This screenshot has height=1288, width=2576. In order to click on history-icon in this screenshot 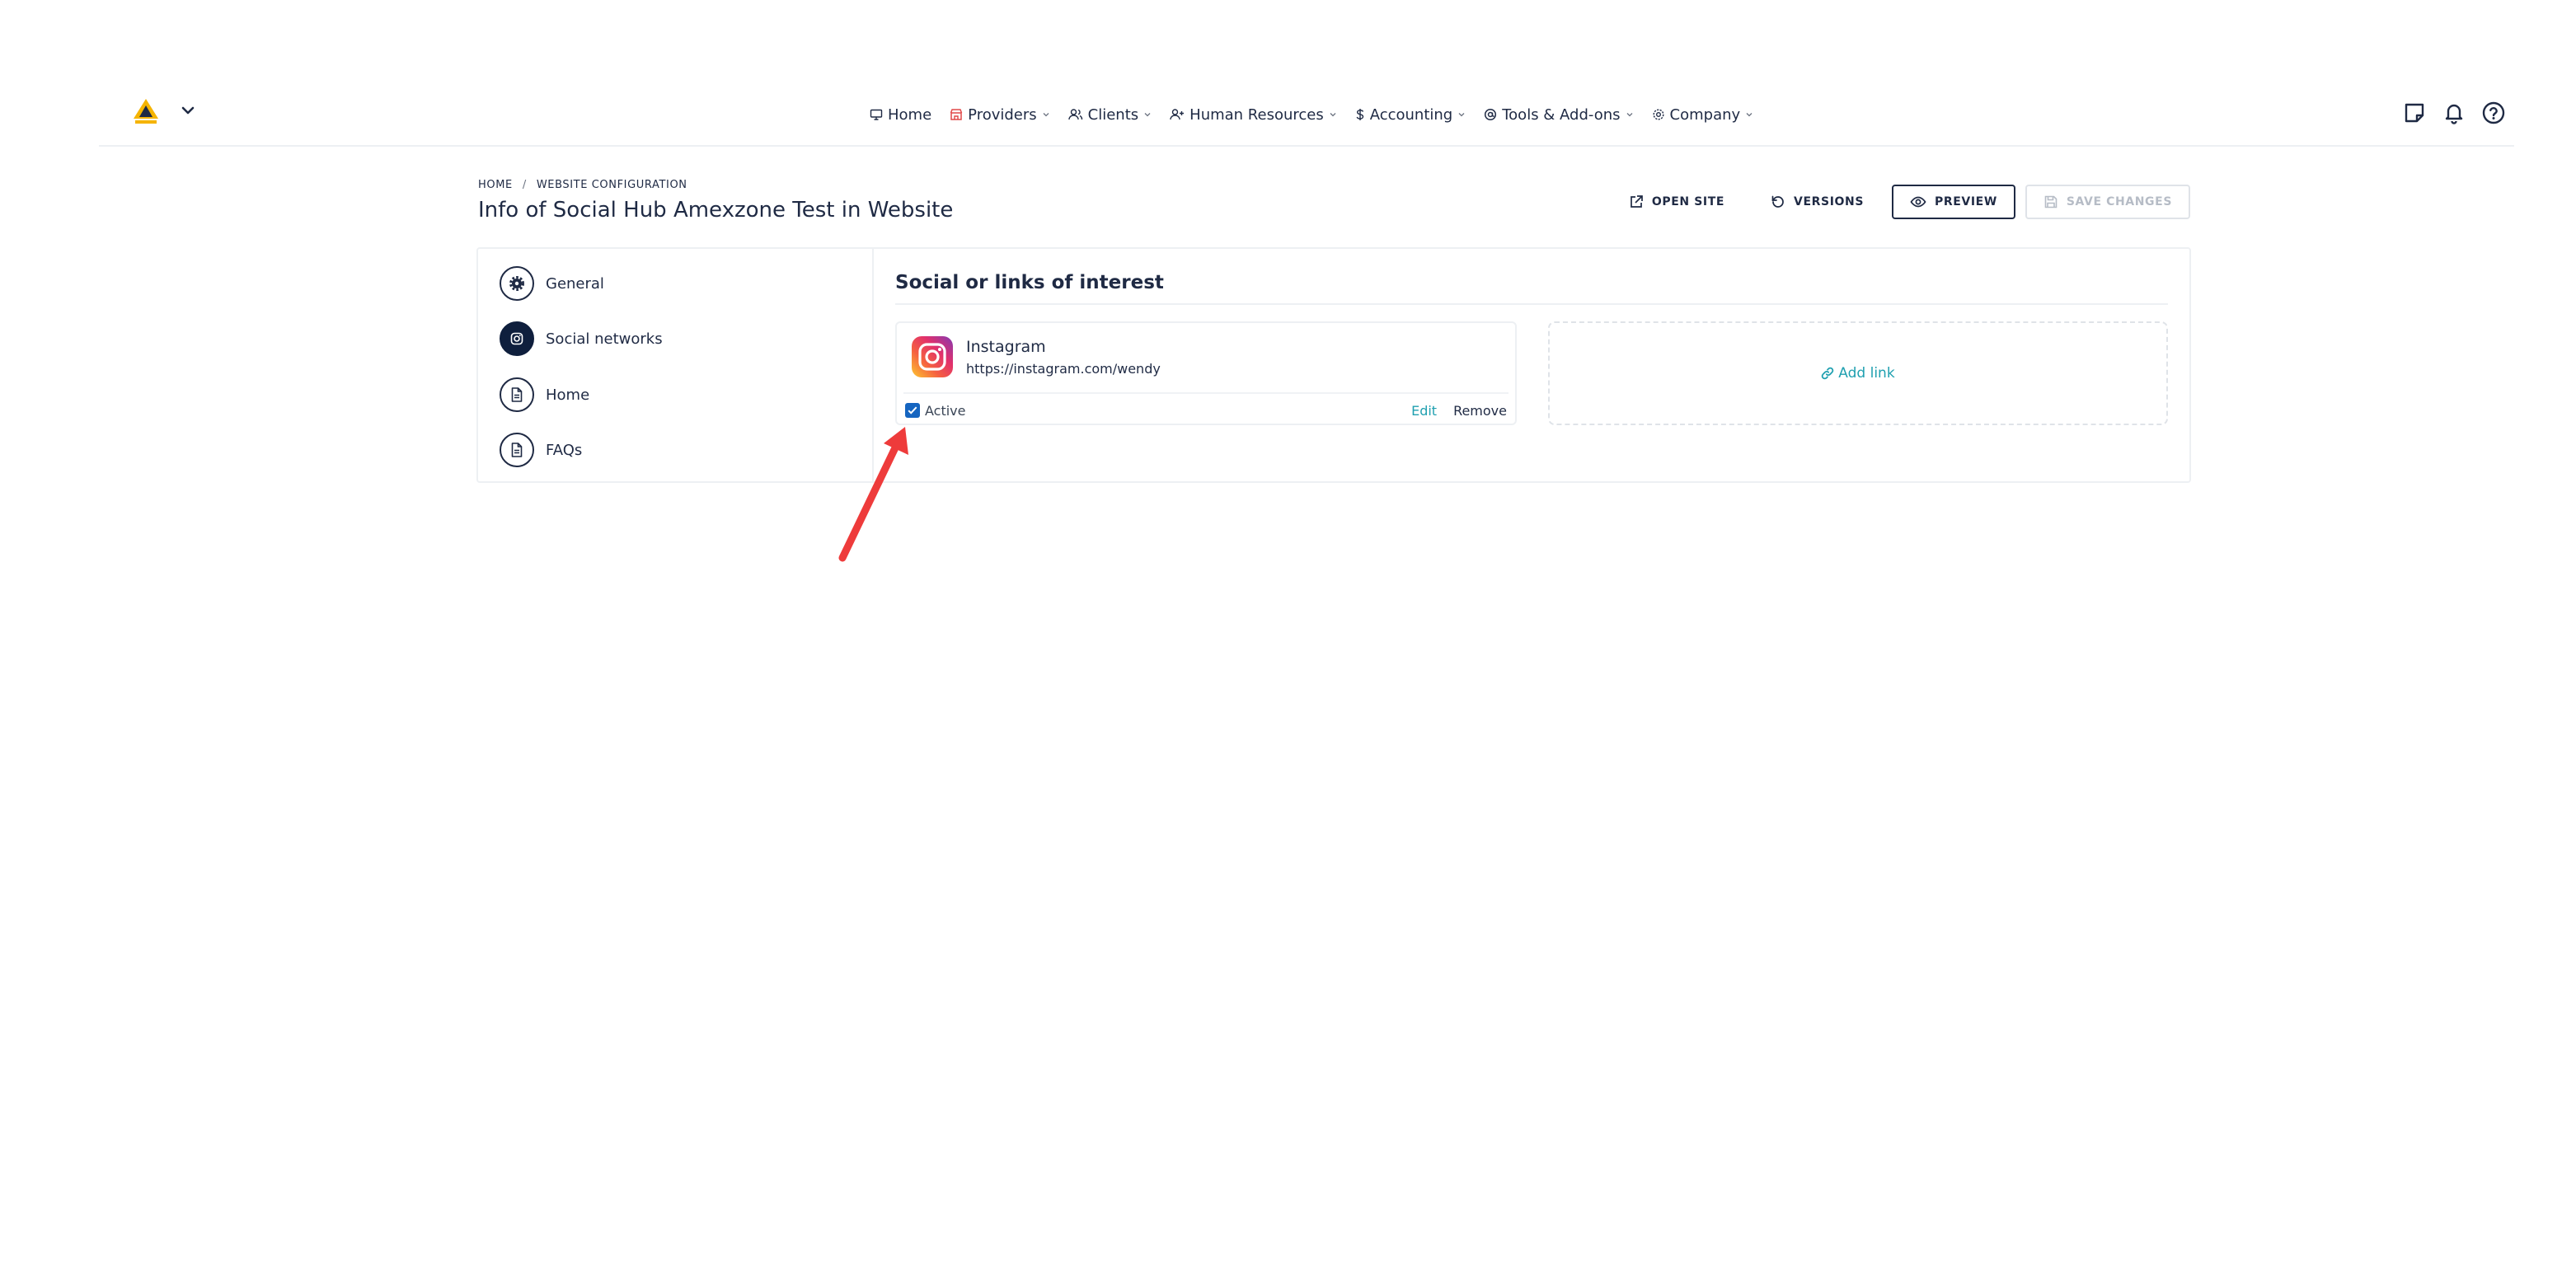, I will do `click(1778, 201)`.